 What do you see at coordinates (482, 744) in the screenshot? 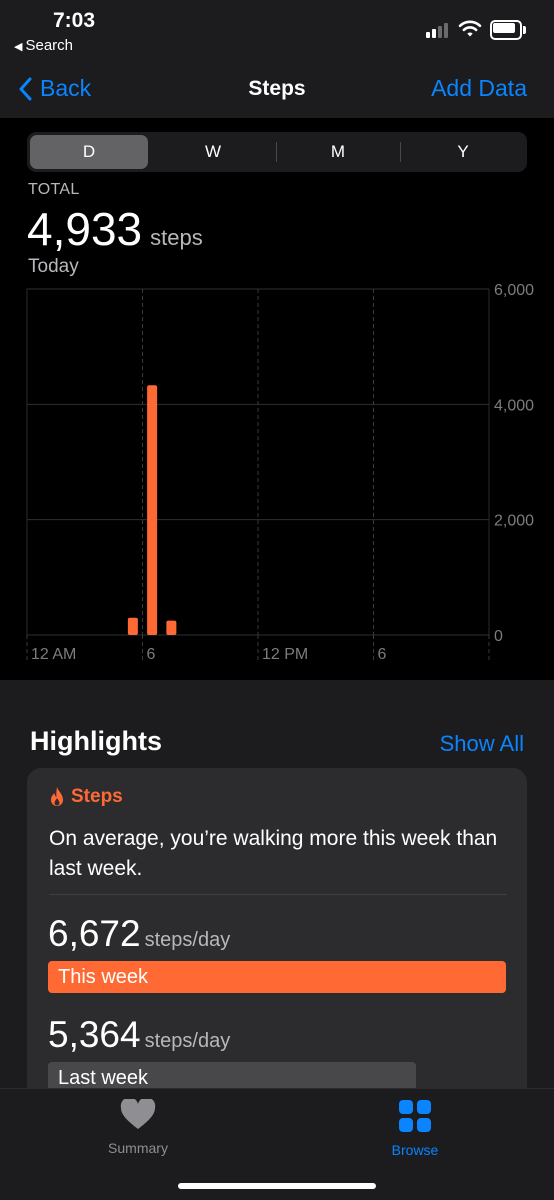
I see `show-all-link: Show All` at bounding box center [482, 744].